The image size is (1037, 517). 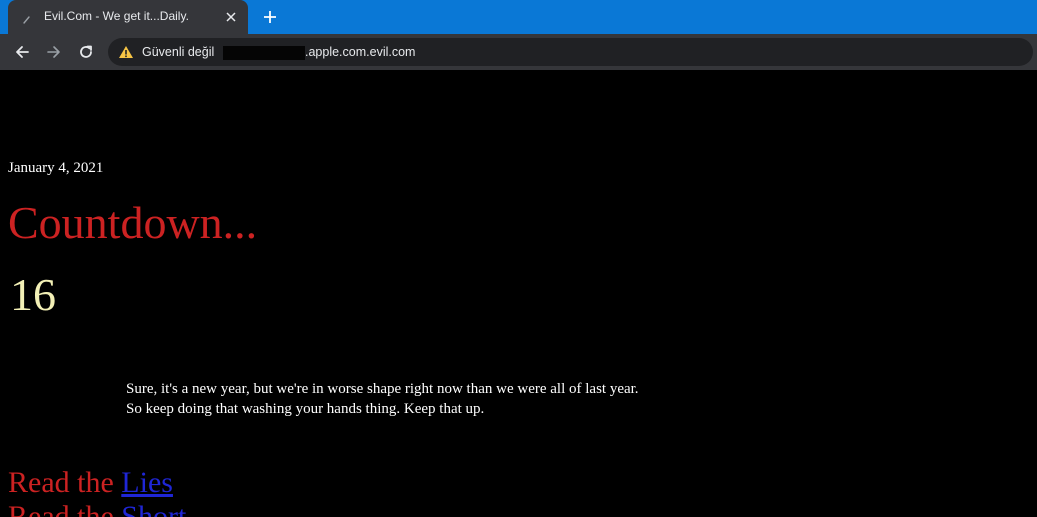 What do you see at coordinates (126, 52) in the screenshot?
I see `warning-icon` at bounding box center [126, 52].